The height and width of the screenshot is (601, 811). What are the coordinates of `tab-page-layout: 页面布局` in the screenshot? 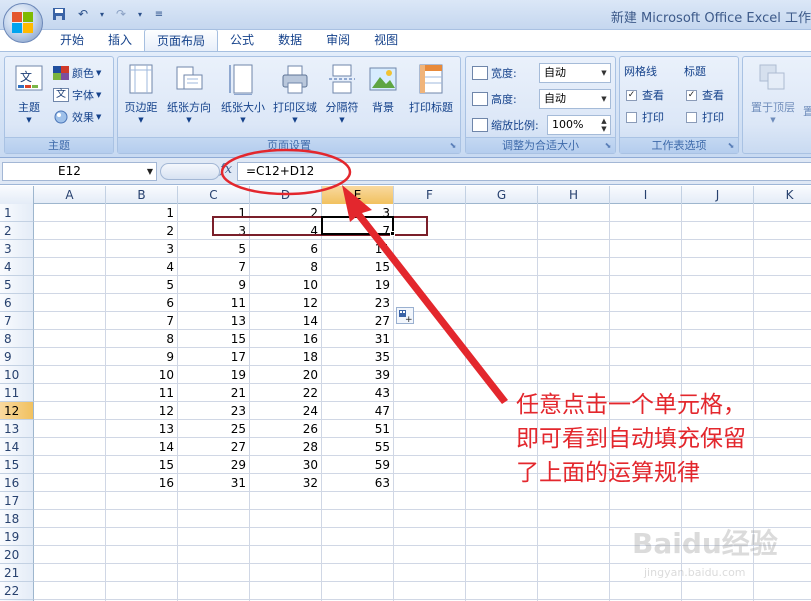 It's located at (181, 40).